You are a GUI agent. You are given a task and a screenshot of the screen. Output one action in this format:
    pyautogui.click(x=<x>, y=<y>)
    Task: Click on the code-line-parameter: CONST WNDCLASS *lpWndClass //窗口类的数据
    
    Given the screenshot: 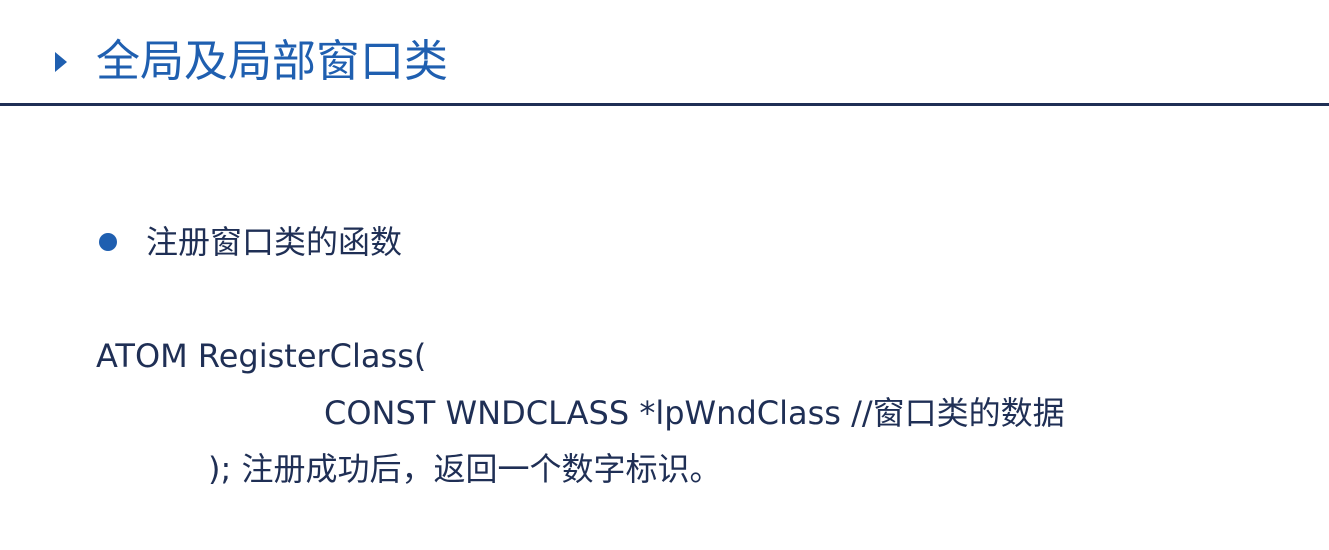 What is the action you would take?
    pyautogui.click(x=694, y=413)
    